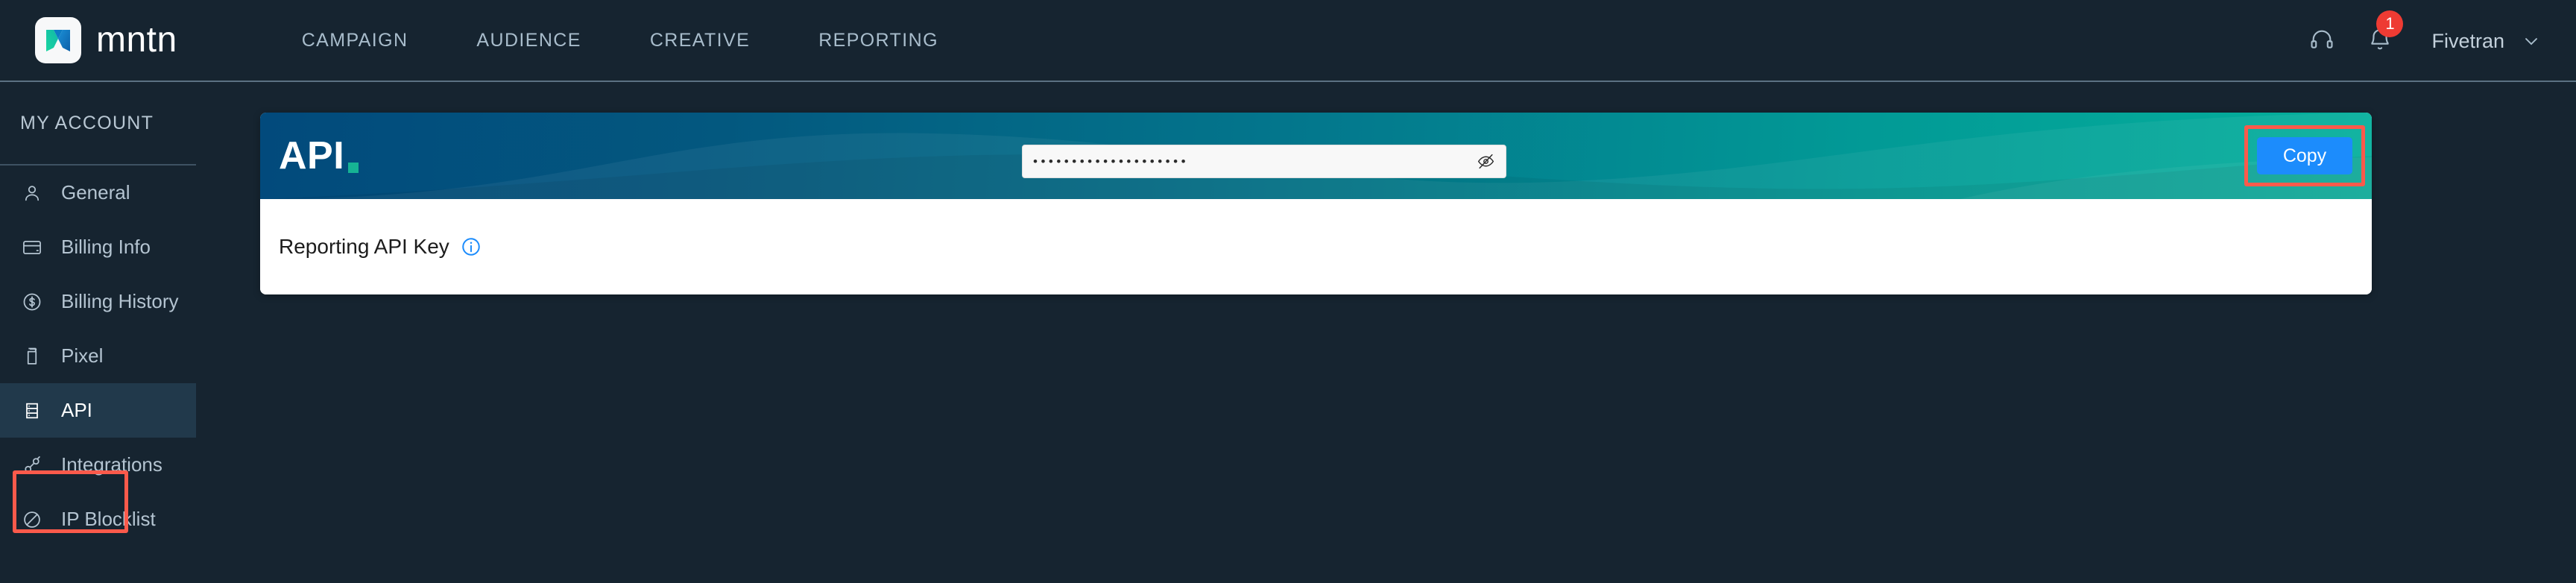  What do you see at coordinates (106, 247) in the screenshot?
I see `sidebar-item-label: Billing Info` at bounding box center [106, 247].